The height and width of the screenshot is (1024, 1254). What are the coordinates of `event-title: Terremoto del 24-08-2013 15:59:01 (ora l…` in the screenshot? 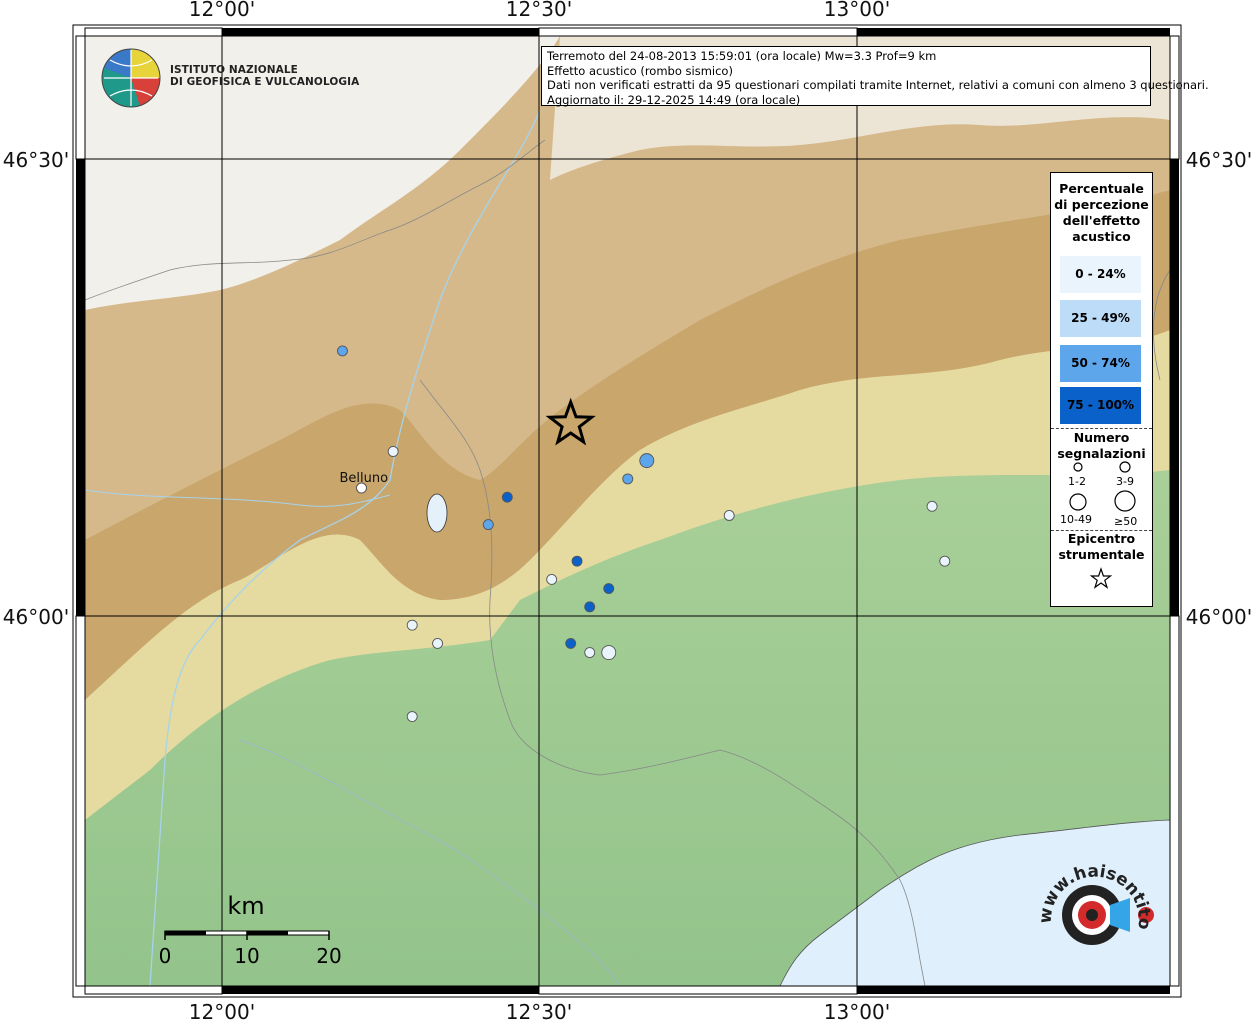 It's located at (742, 56).